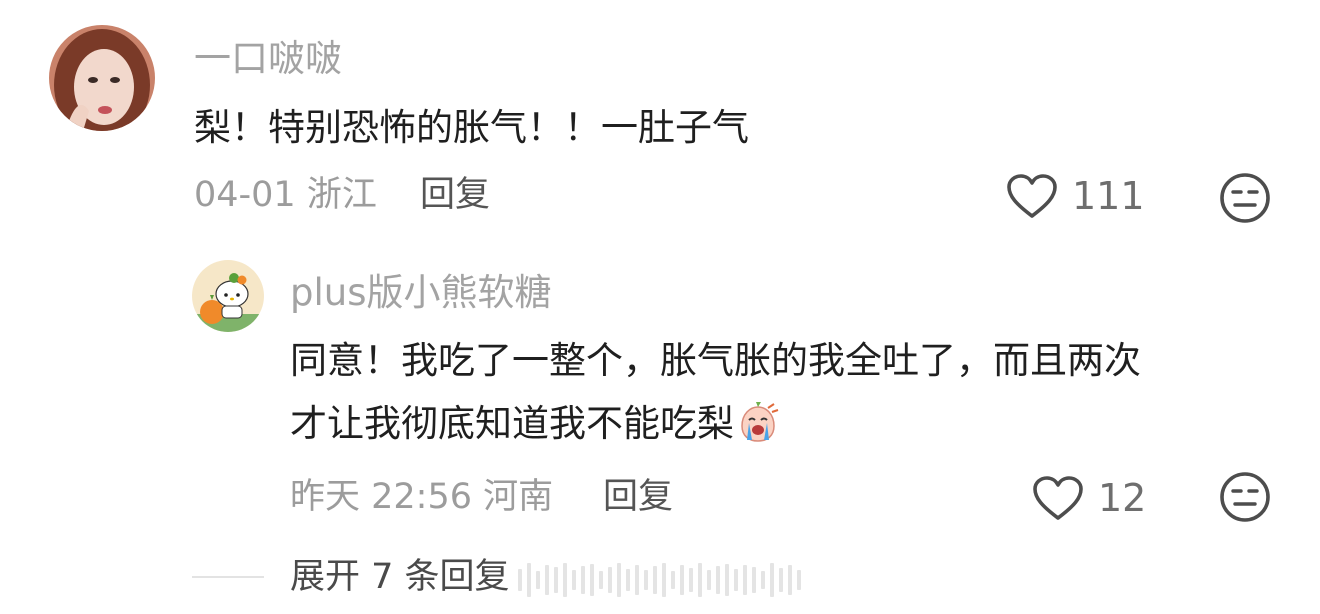 Image resolution: width=1320 pixels, height=614 pixels. I want to click on commenter-avatar, so click(102, 78).